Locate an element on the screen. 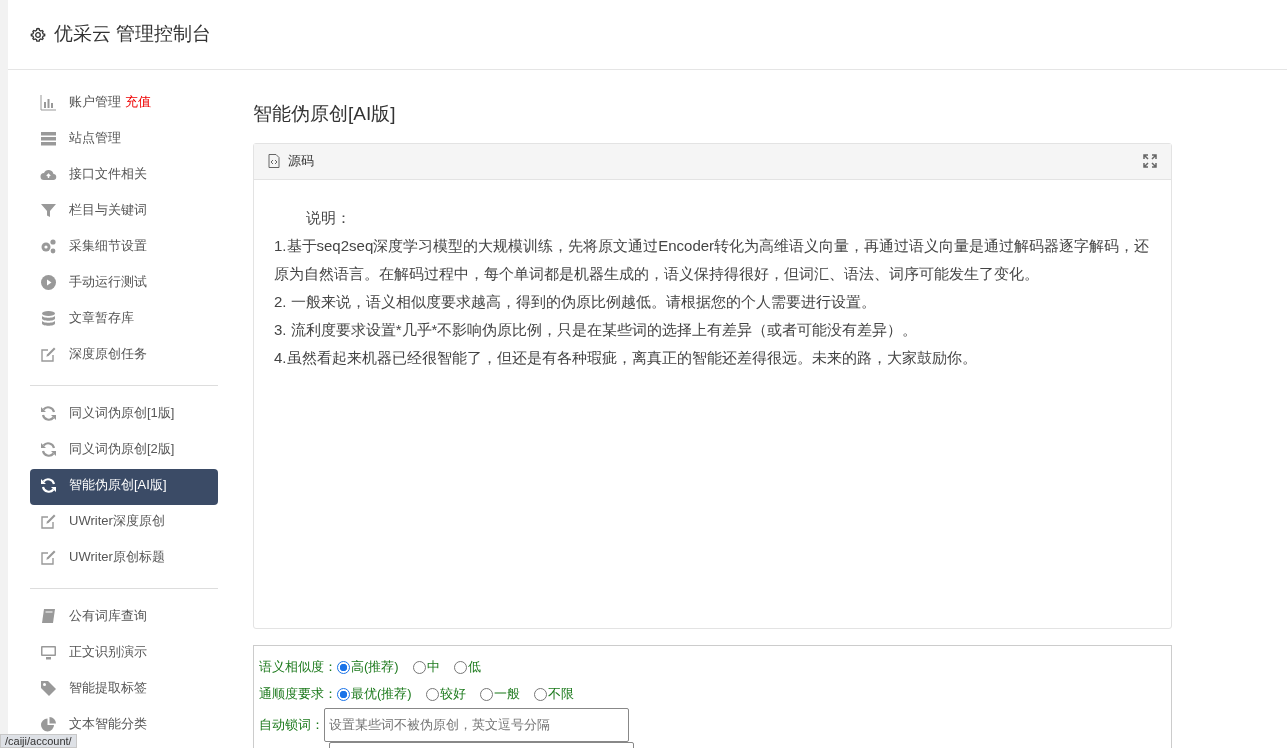 Image resolution: width=1287 pixels, height=748 pixels. sidebar-item: 站点管理 is located at coordinates (124, 140).